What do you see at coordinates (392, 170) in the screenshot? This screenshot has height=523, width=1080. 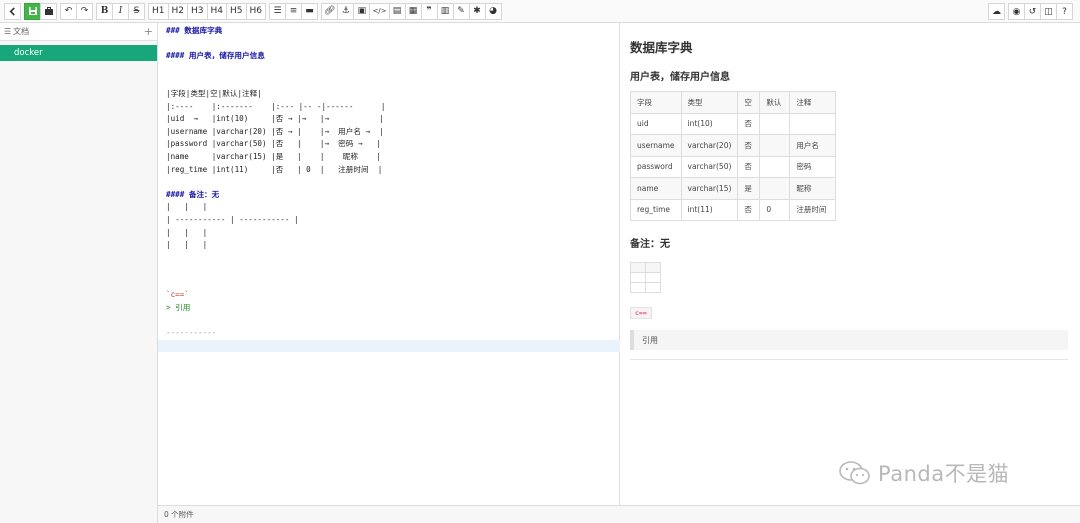 I see `editor-line: |reg_time |int(11) |否 | 0 | 注册时间 |` at bounding box center [392, 170].